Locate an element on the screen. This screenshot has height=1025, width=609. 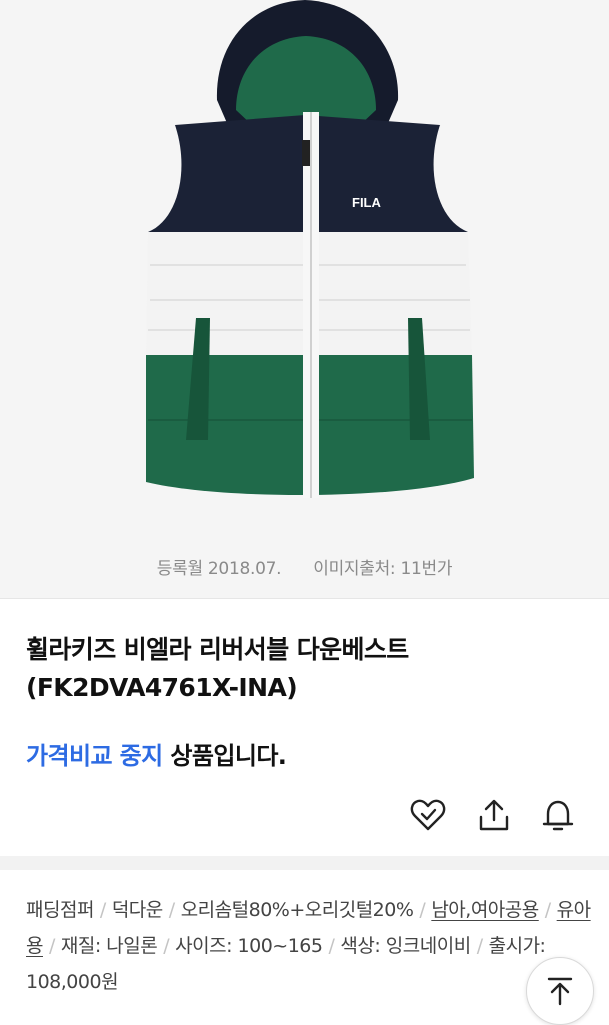
share-icon is located at coordinates (494, 815).